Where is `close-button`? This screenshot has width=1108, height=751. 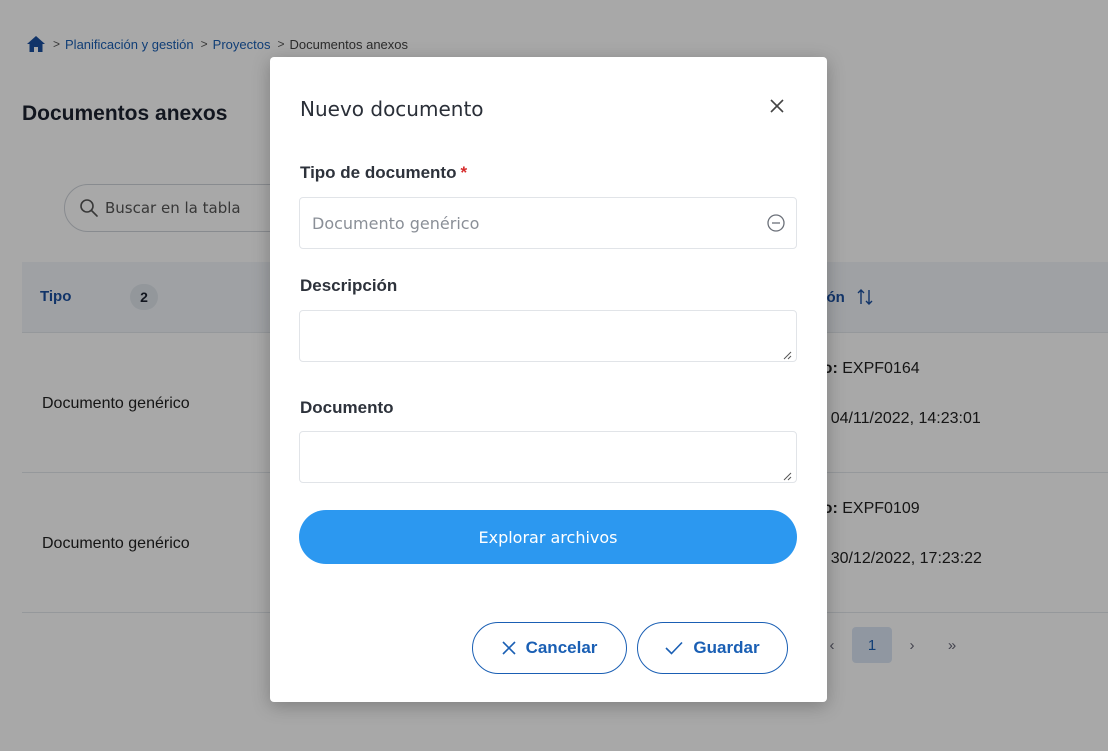 close-button is located at coordinates (777, 108).